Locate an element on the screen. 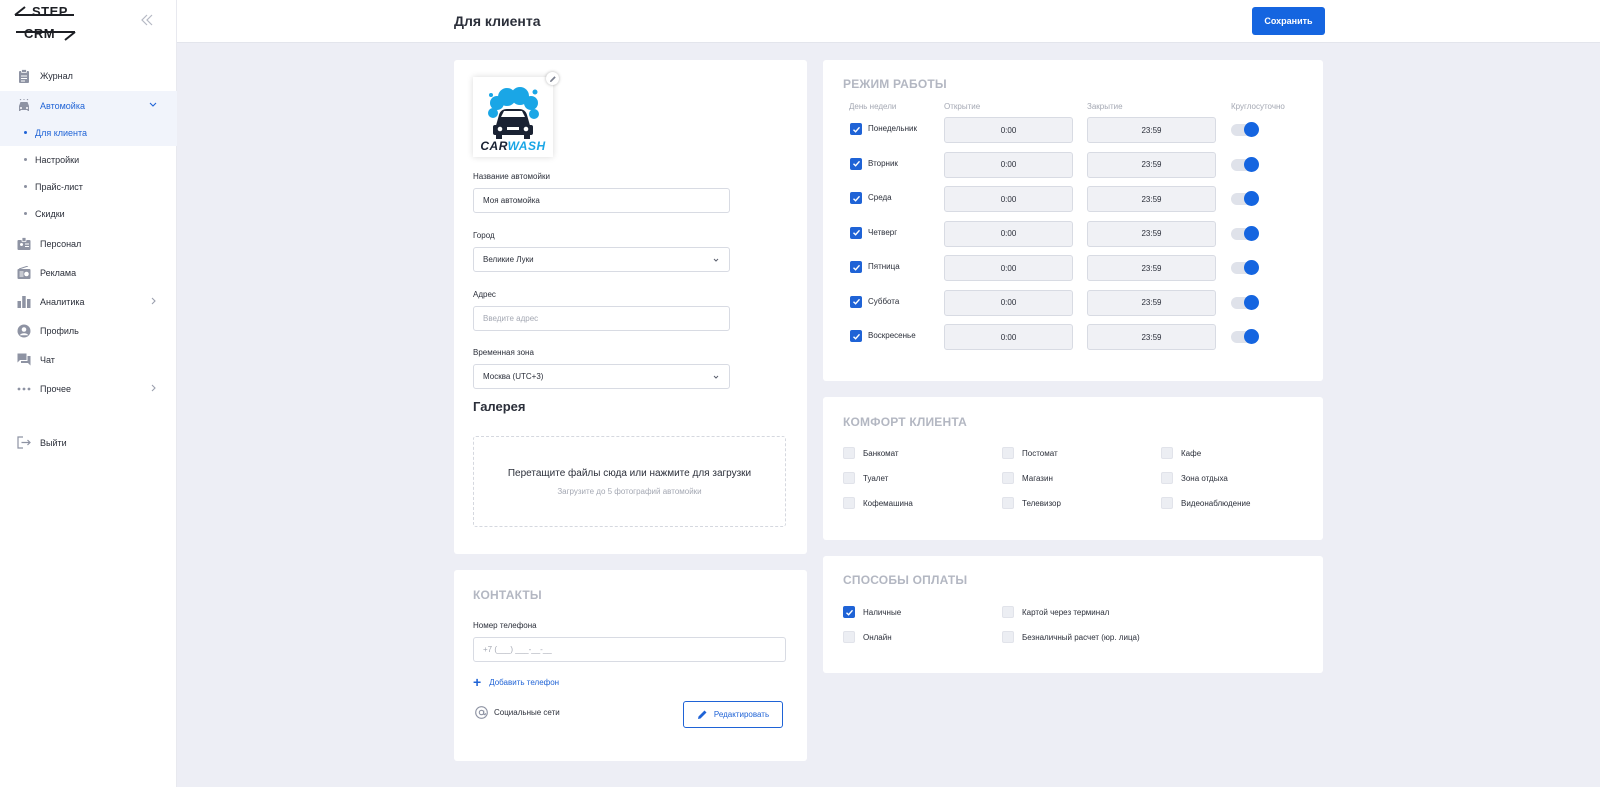  collapse-sidebar-icon is located at coordinates (147, 20).